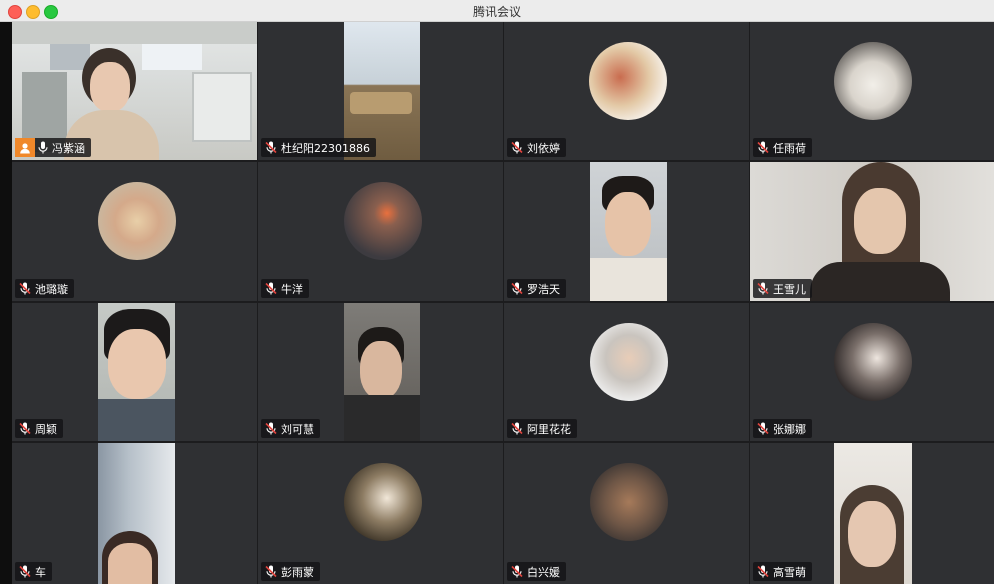 The height and width of the screenshot is (584, 994). I want to click on participant-tile: 白兴媛, so click(626, 513).